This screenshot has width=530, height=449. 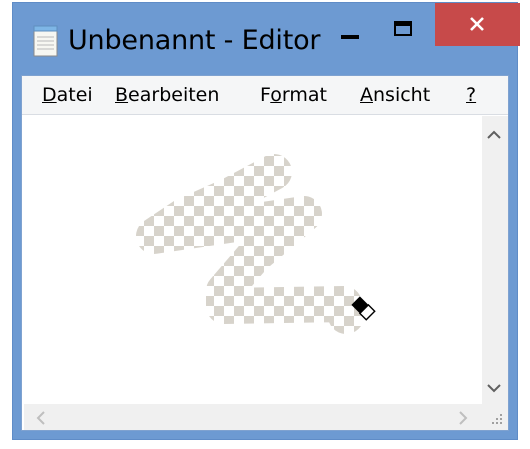 I want to click on menu-format-accesskey: o, so click(x=276, y=95).